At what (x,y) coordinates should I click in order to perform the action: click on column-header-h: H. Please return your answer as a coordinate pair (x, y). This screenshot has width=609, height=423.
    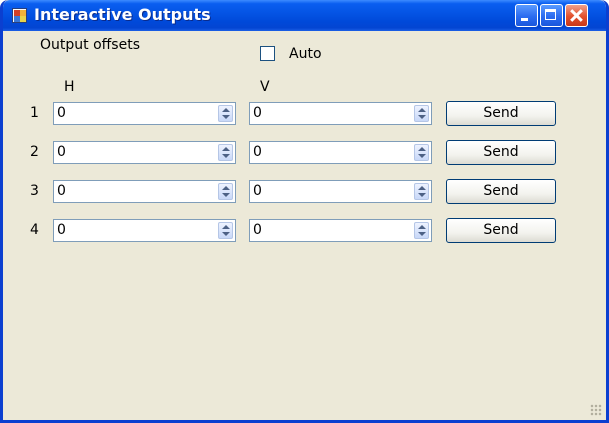
    Looking at the image, I should click on (69, 87).